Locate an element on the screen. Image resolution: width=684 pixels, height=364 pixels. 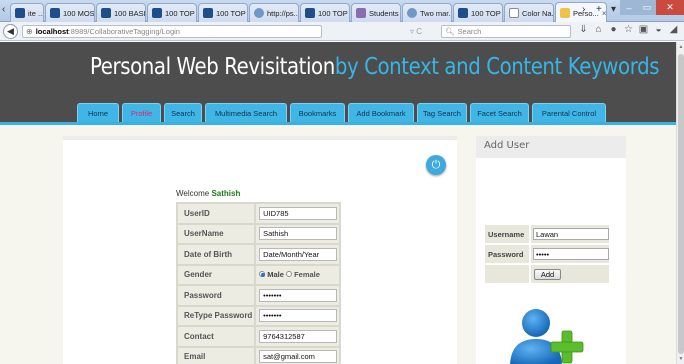
globe-icon: ⊕ is located at coordinates (29, 31).